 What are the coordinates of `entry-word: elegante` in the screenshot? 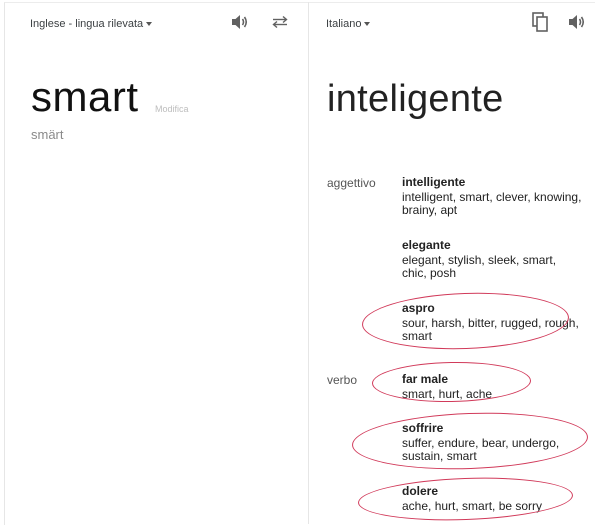 It's located at (426, 245).